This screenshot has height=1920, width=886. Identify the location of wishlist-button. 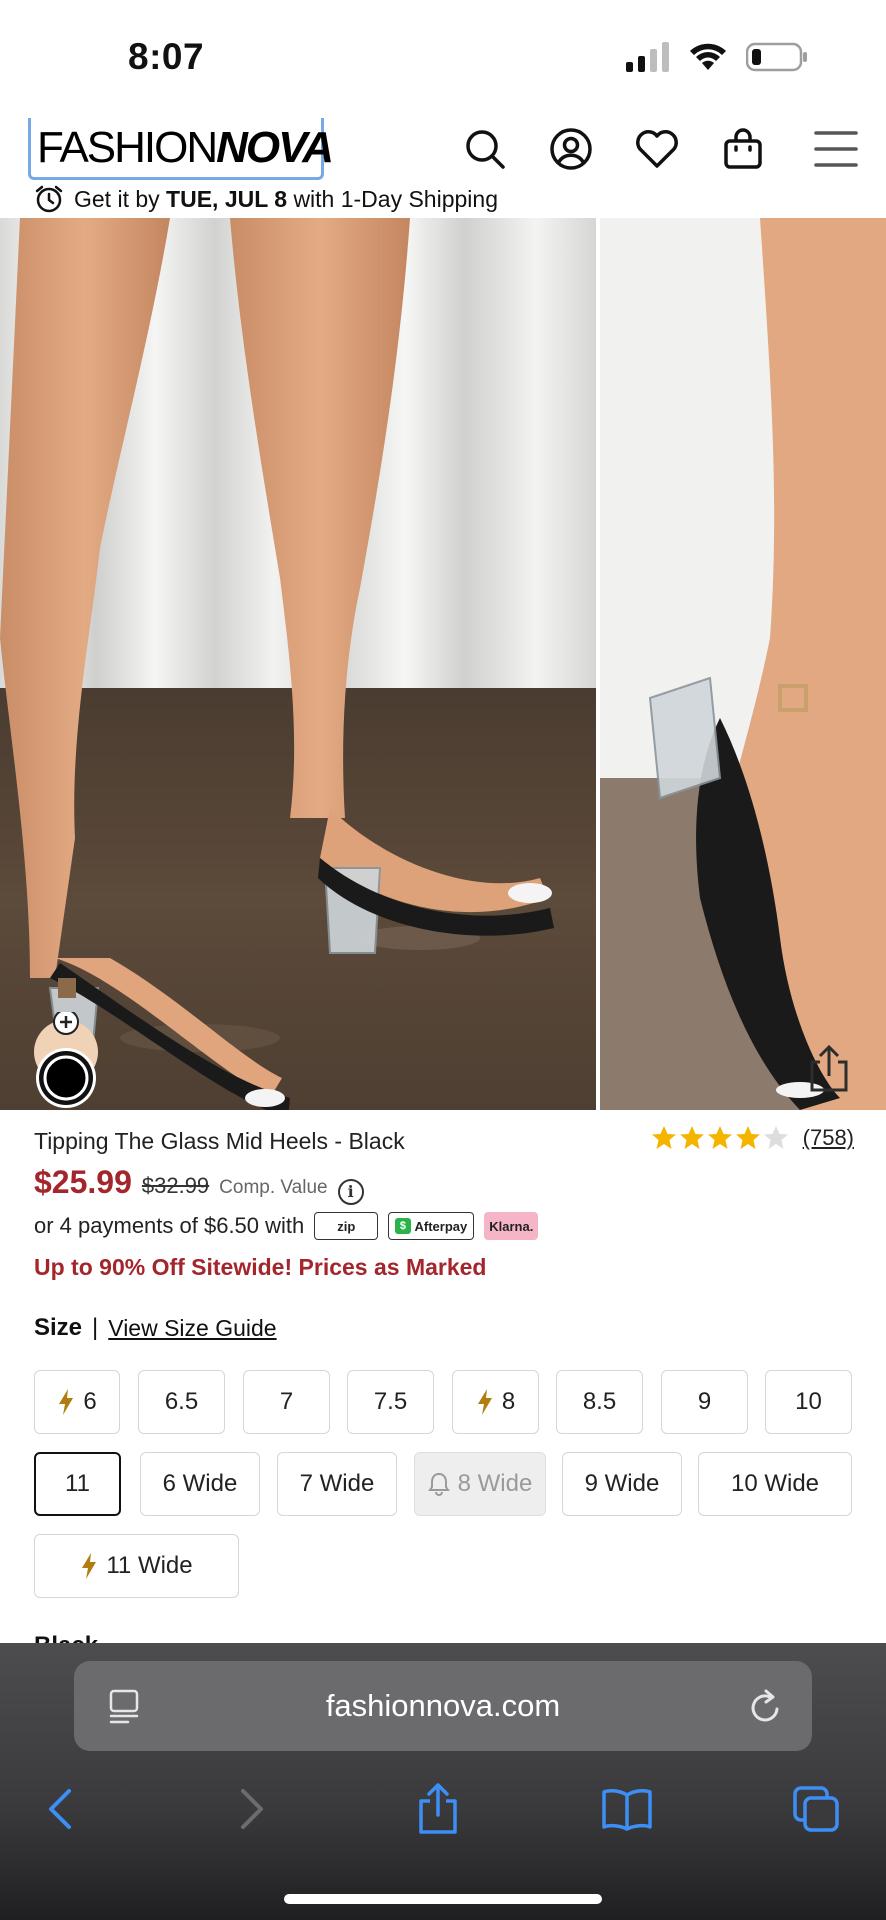
(657, 149).